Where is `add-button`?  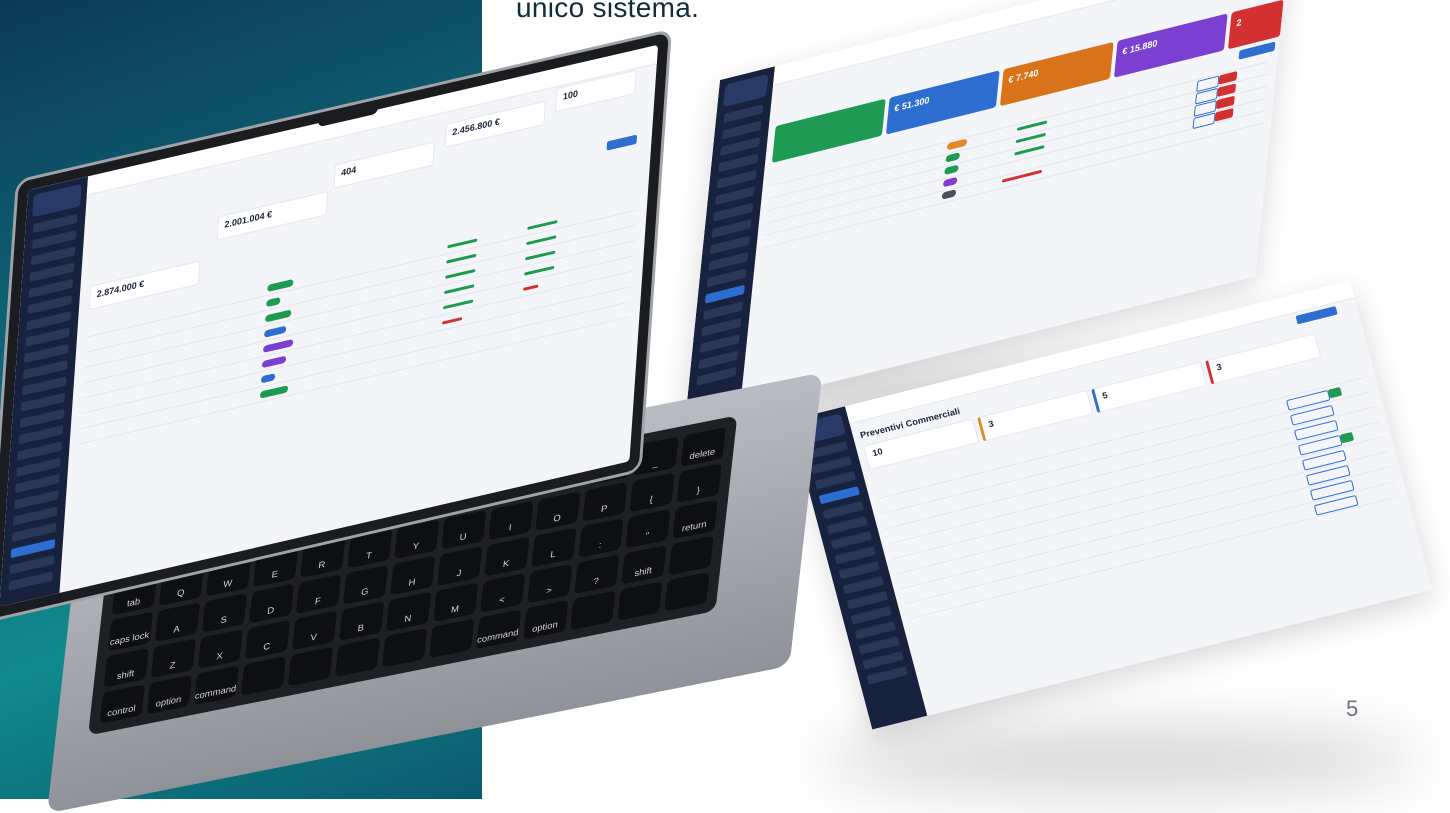
add-button is located at coordinates (622, 142).